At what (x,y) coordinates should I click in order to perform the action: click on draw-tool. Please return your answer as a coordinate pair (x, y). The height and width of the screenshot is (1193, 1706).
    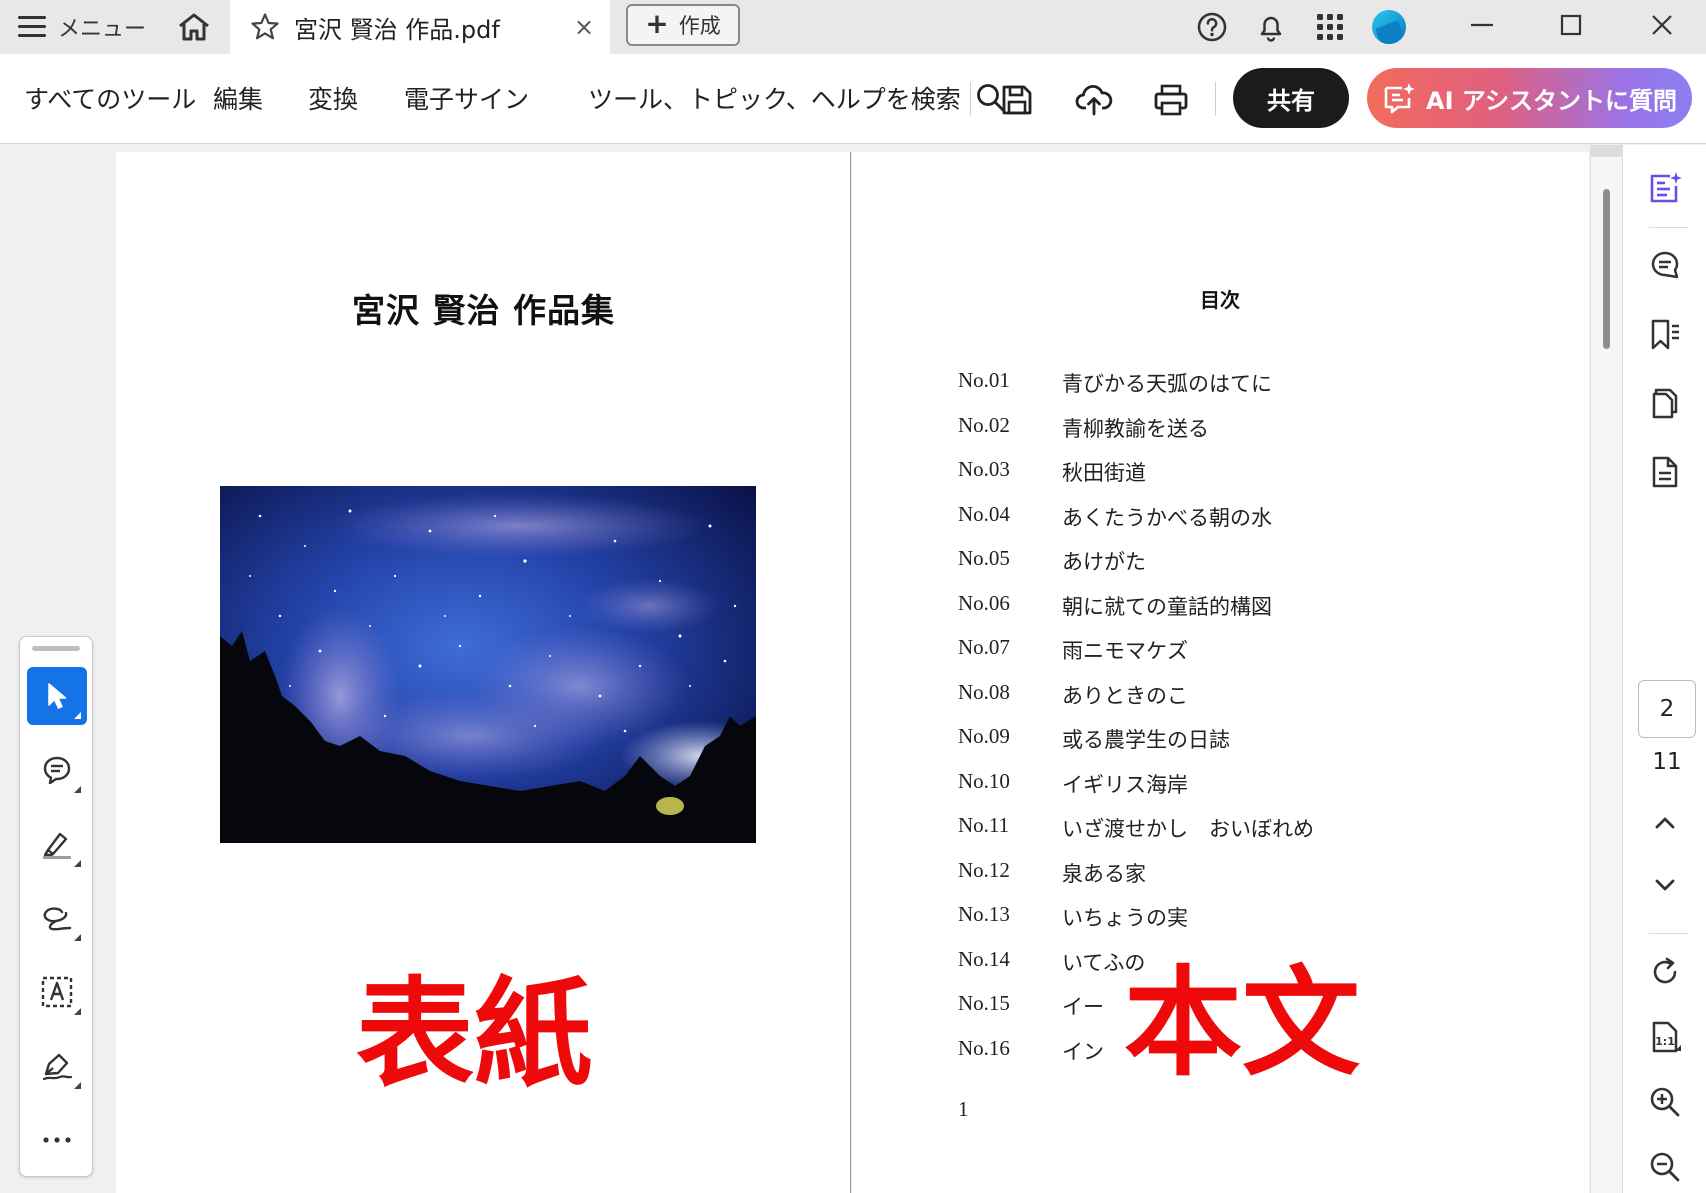
    Looking at the image, I should click on (57, 918).